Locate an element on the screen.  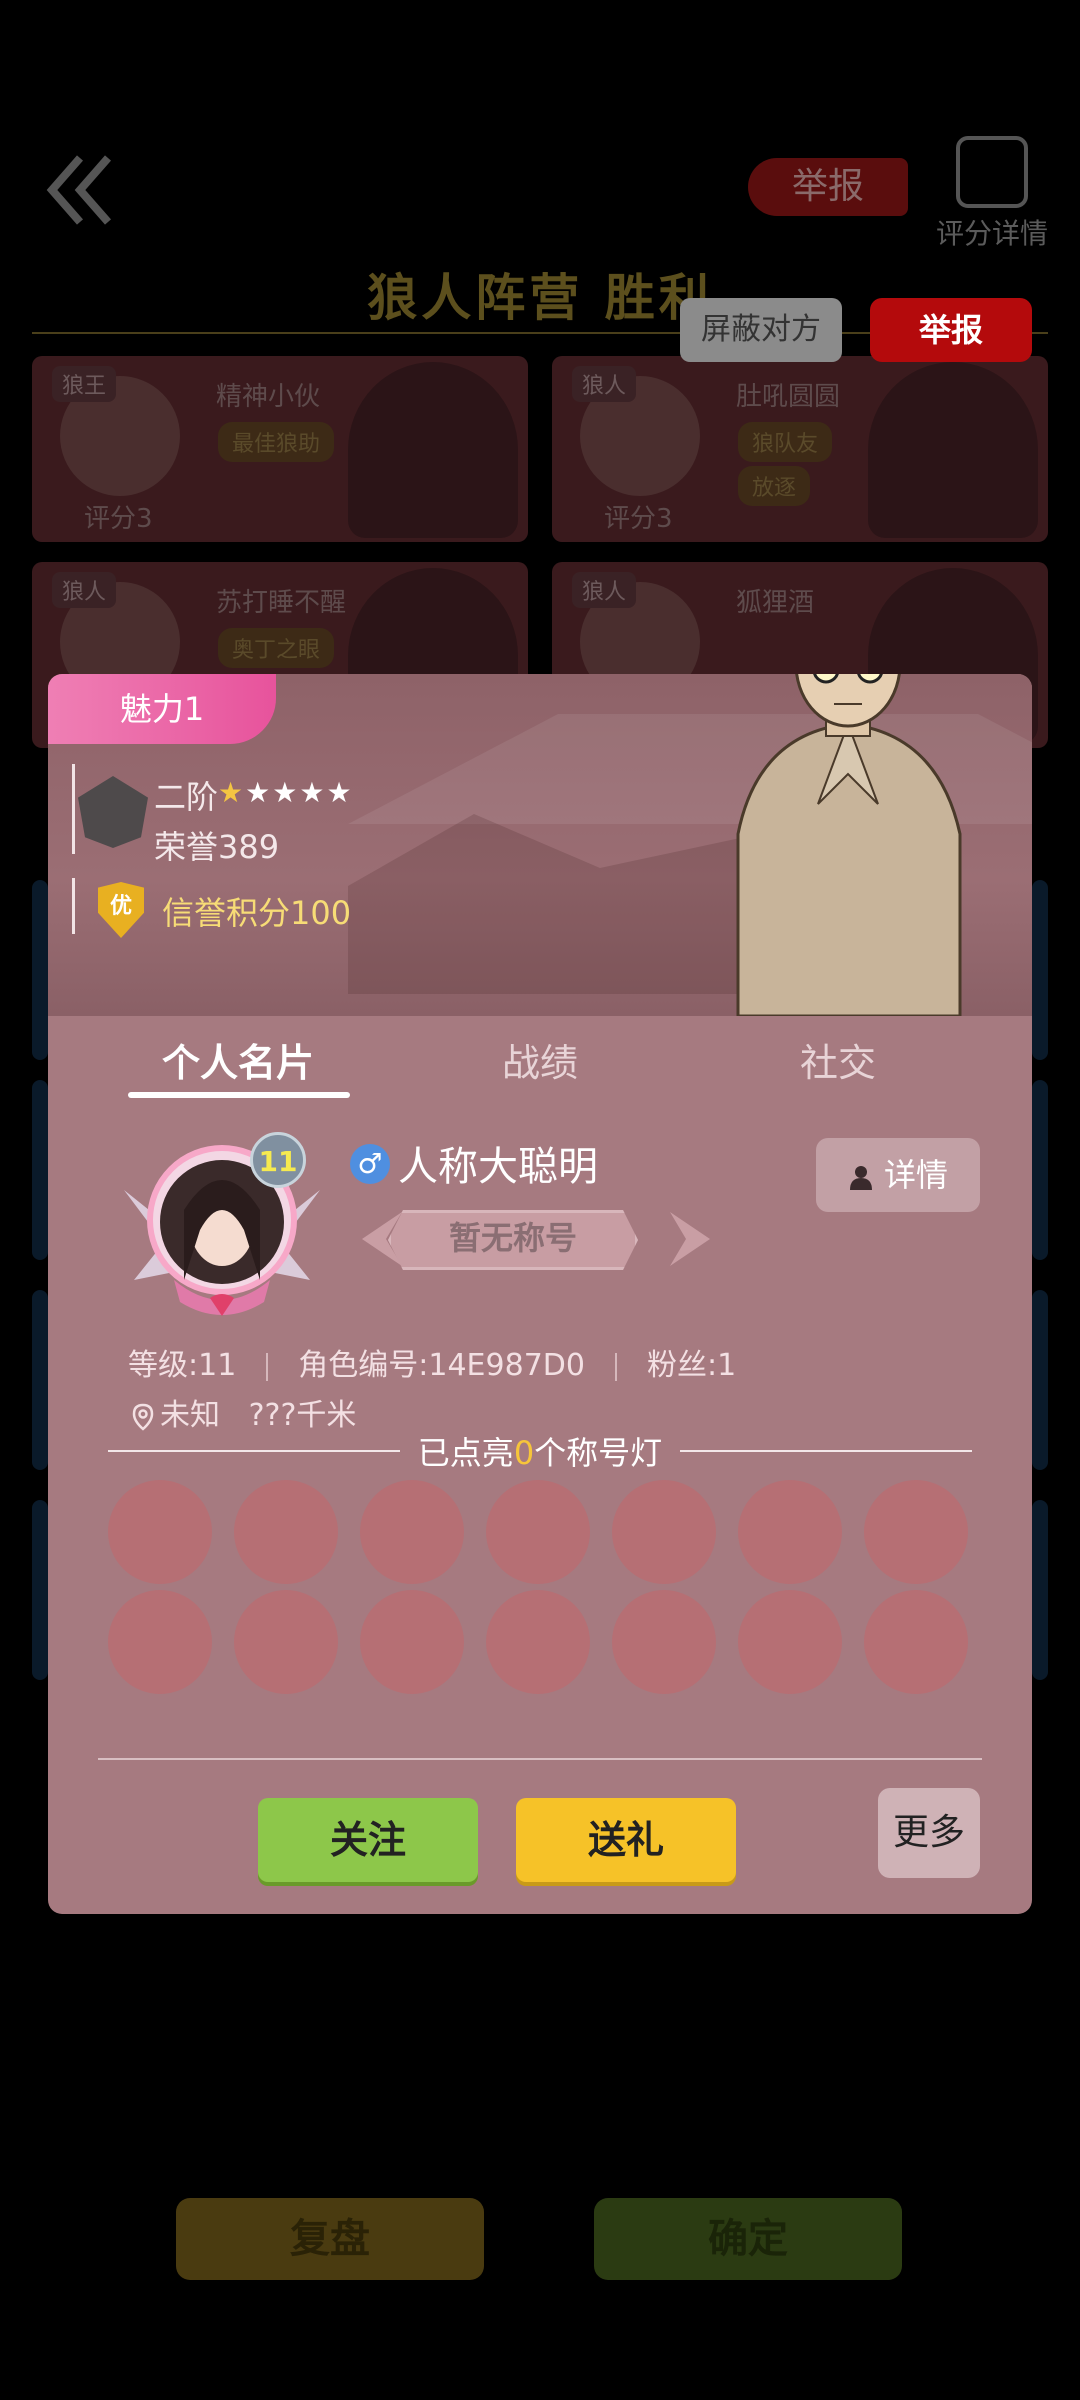
block-user-button: 屏蔽对方 is located at coordinates (761, 330).